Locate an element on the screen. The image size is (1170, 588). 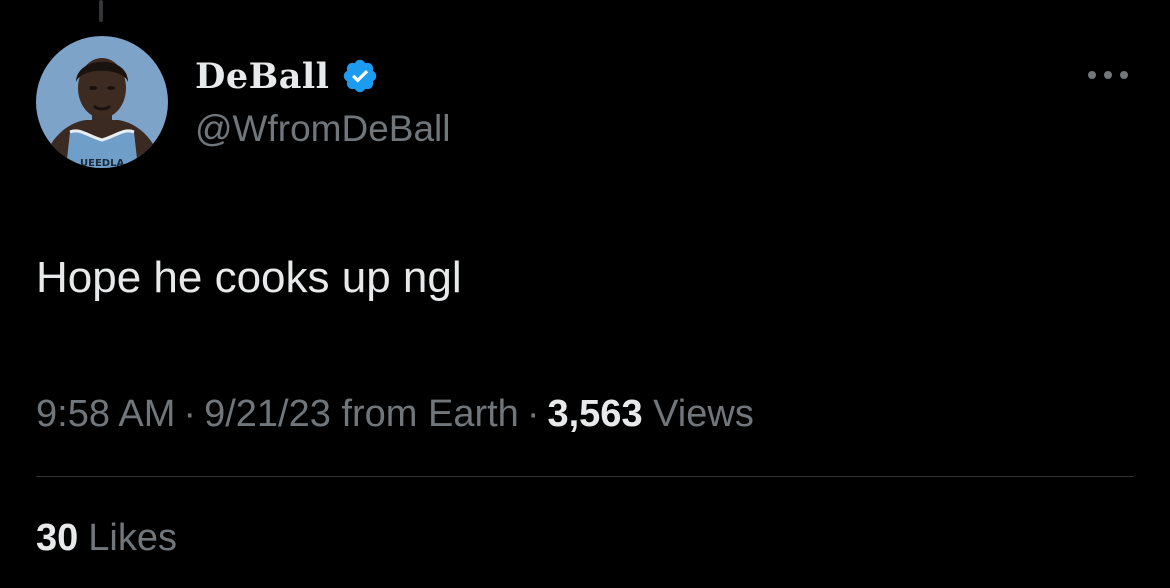
verified-badge-icon is located at coordinates (360, 76).